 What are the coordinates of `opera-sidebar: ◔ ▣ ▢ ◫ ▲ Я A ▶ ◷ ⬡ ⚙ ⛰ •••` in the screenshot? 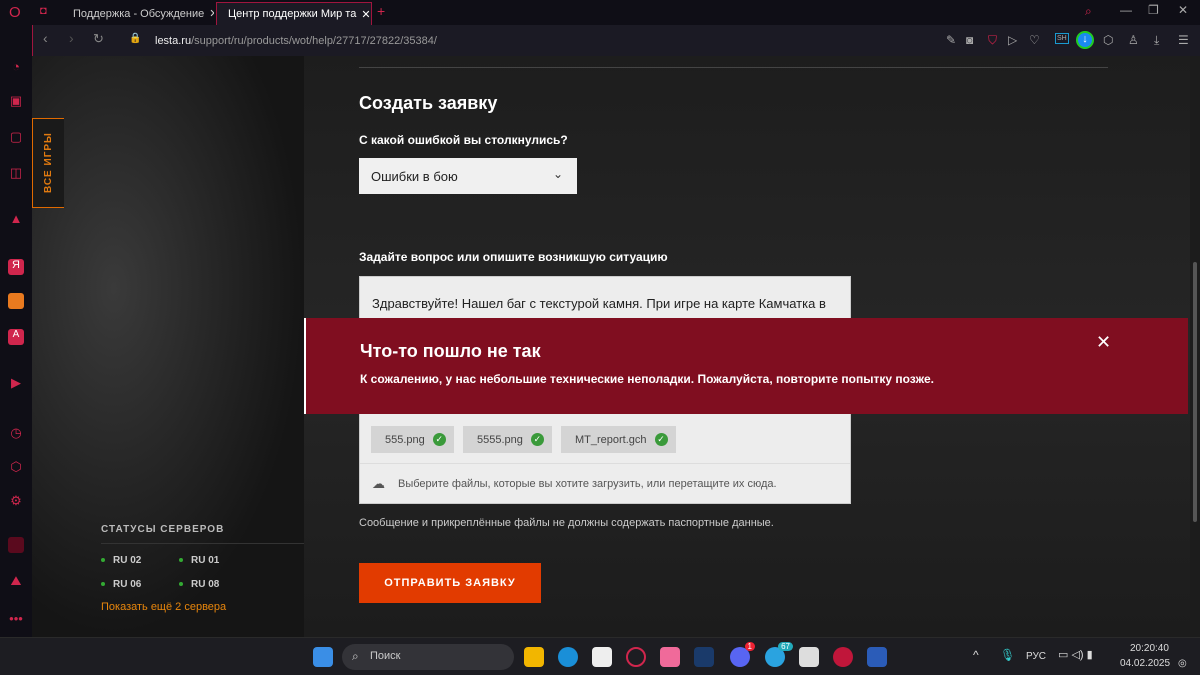 It's located at (16, 331).